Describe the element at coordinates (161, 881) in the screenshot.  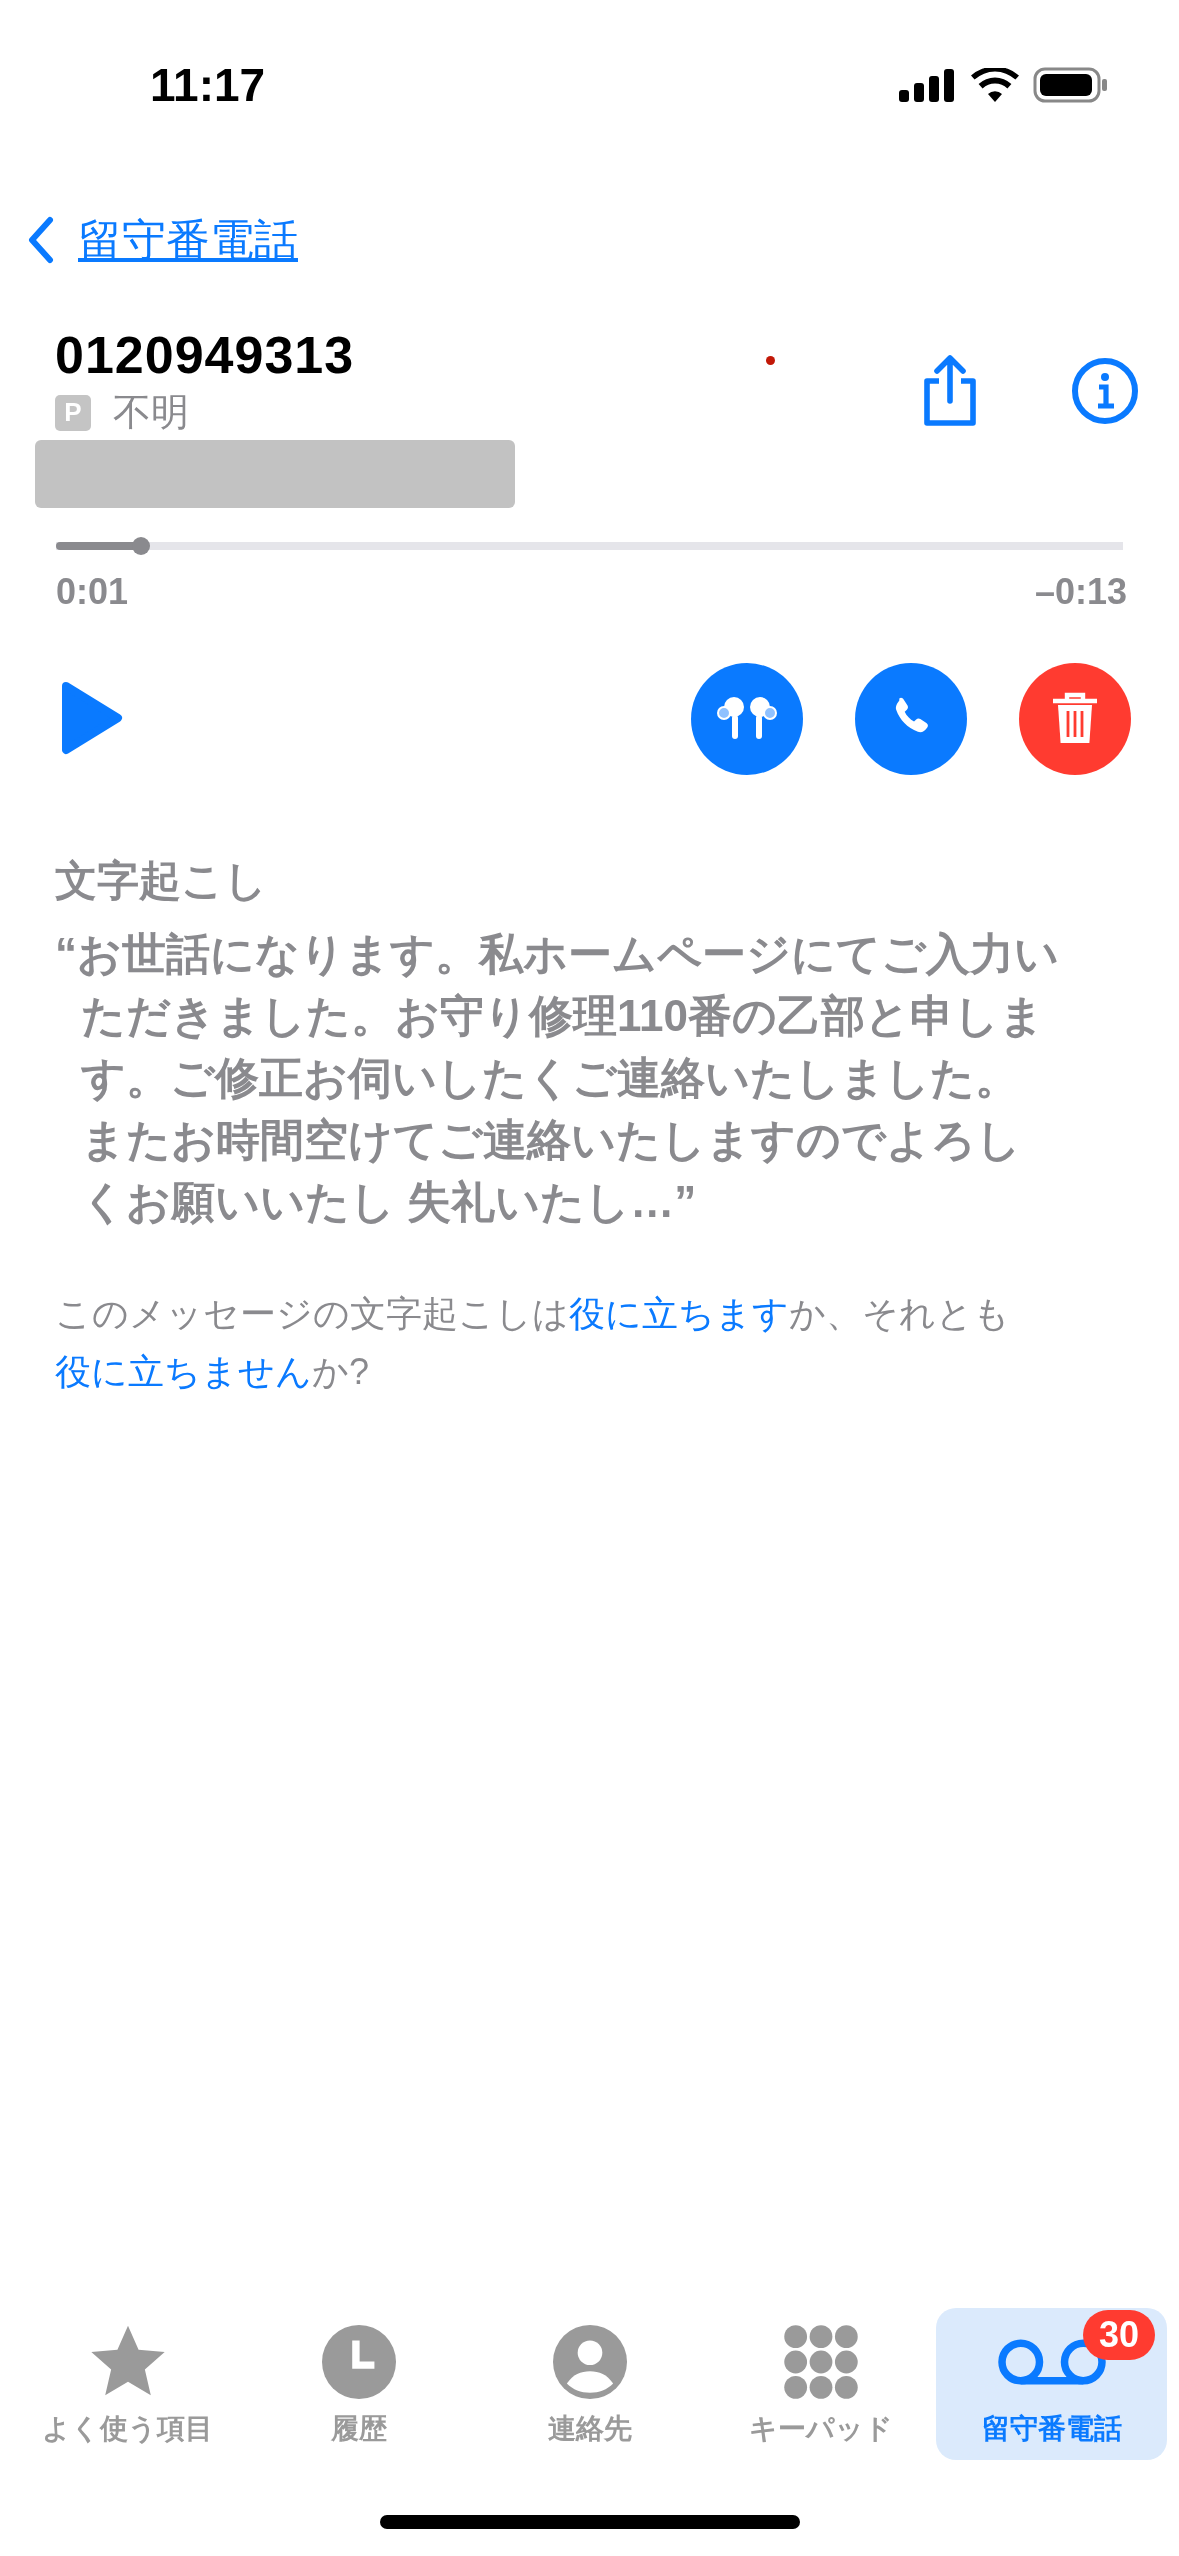
I see `transcription-heading: 文字起こし` at that location.